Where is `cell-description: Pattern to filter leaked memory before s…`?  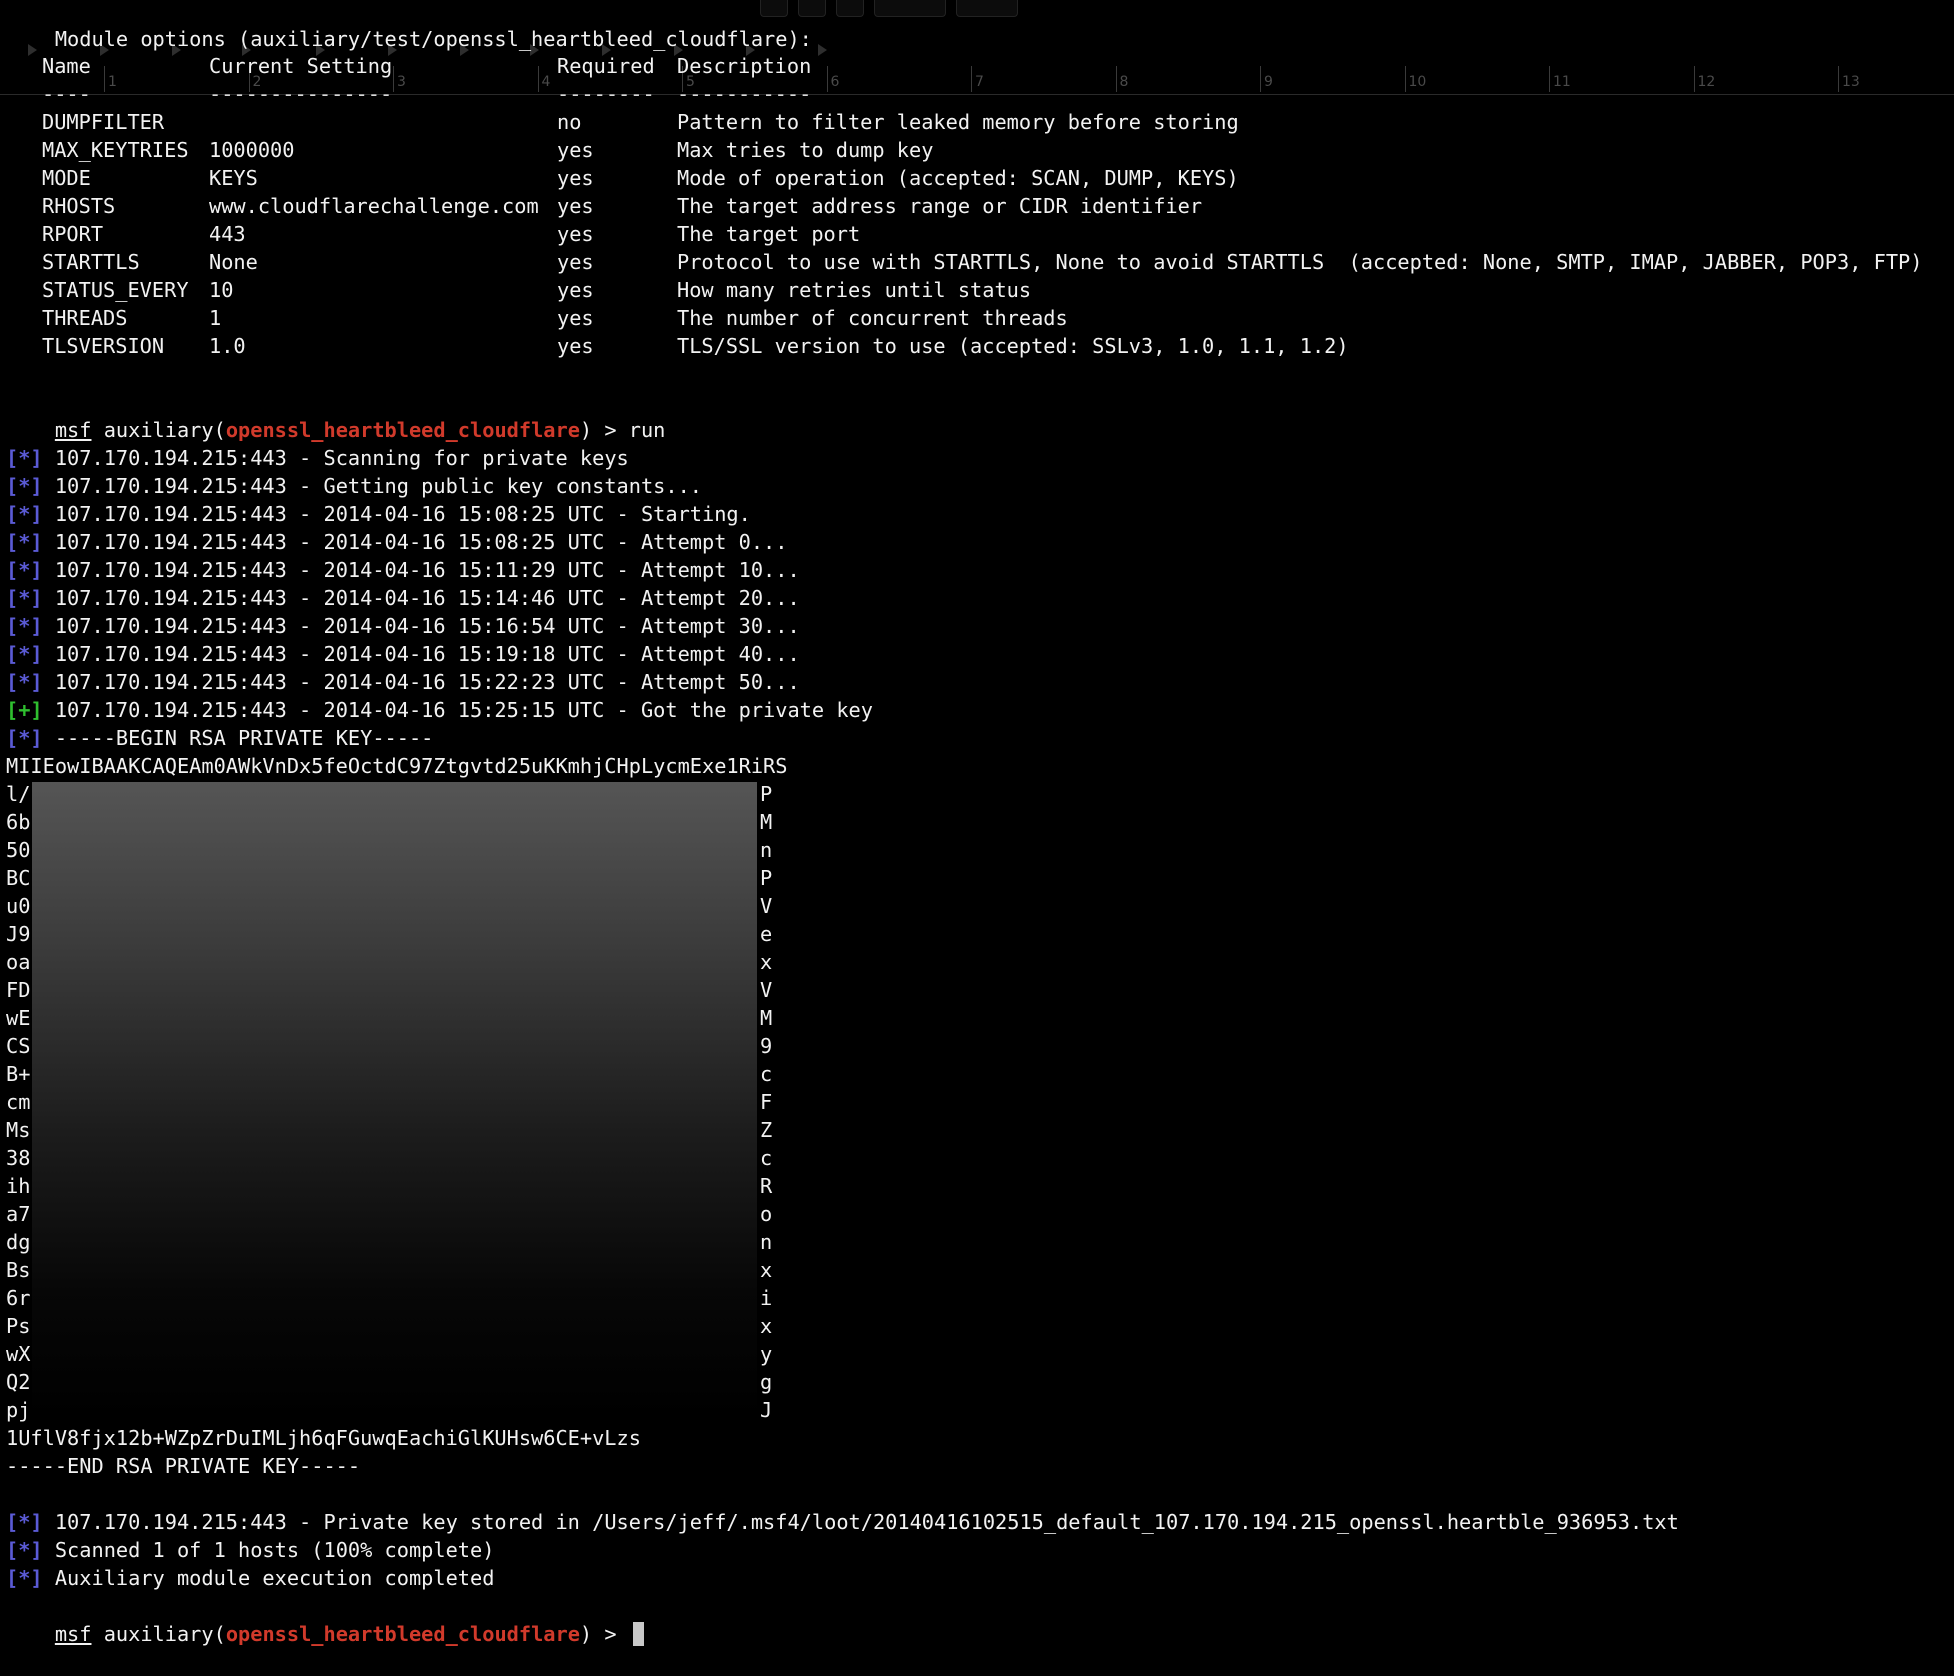 cell-description: Pattern to filter leaked memory before s… is located at coordinates (958, 122).